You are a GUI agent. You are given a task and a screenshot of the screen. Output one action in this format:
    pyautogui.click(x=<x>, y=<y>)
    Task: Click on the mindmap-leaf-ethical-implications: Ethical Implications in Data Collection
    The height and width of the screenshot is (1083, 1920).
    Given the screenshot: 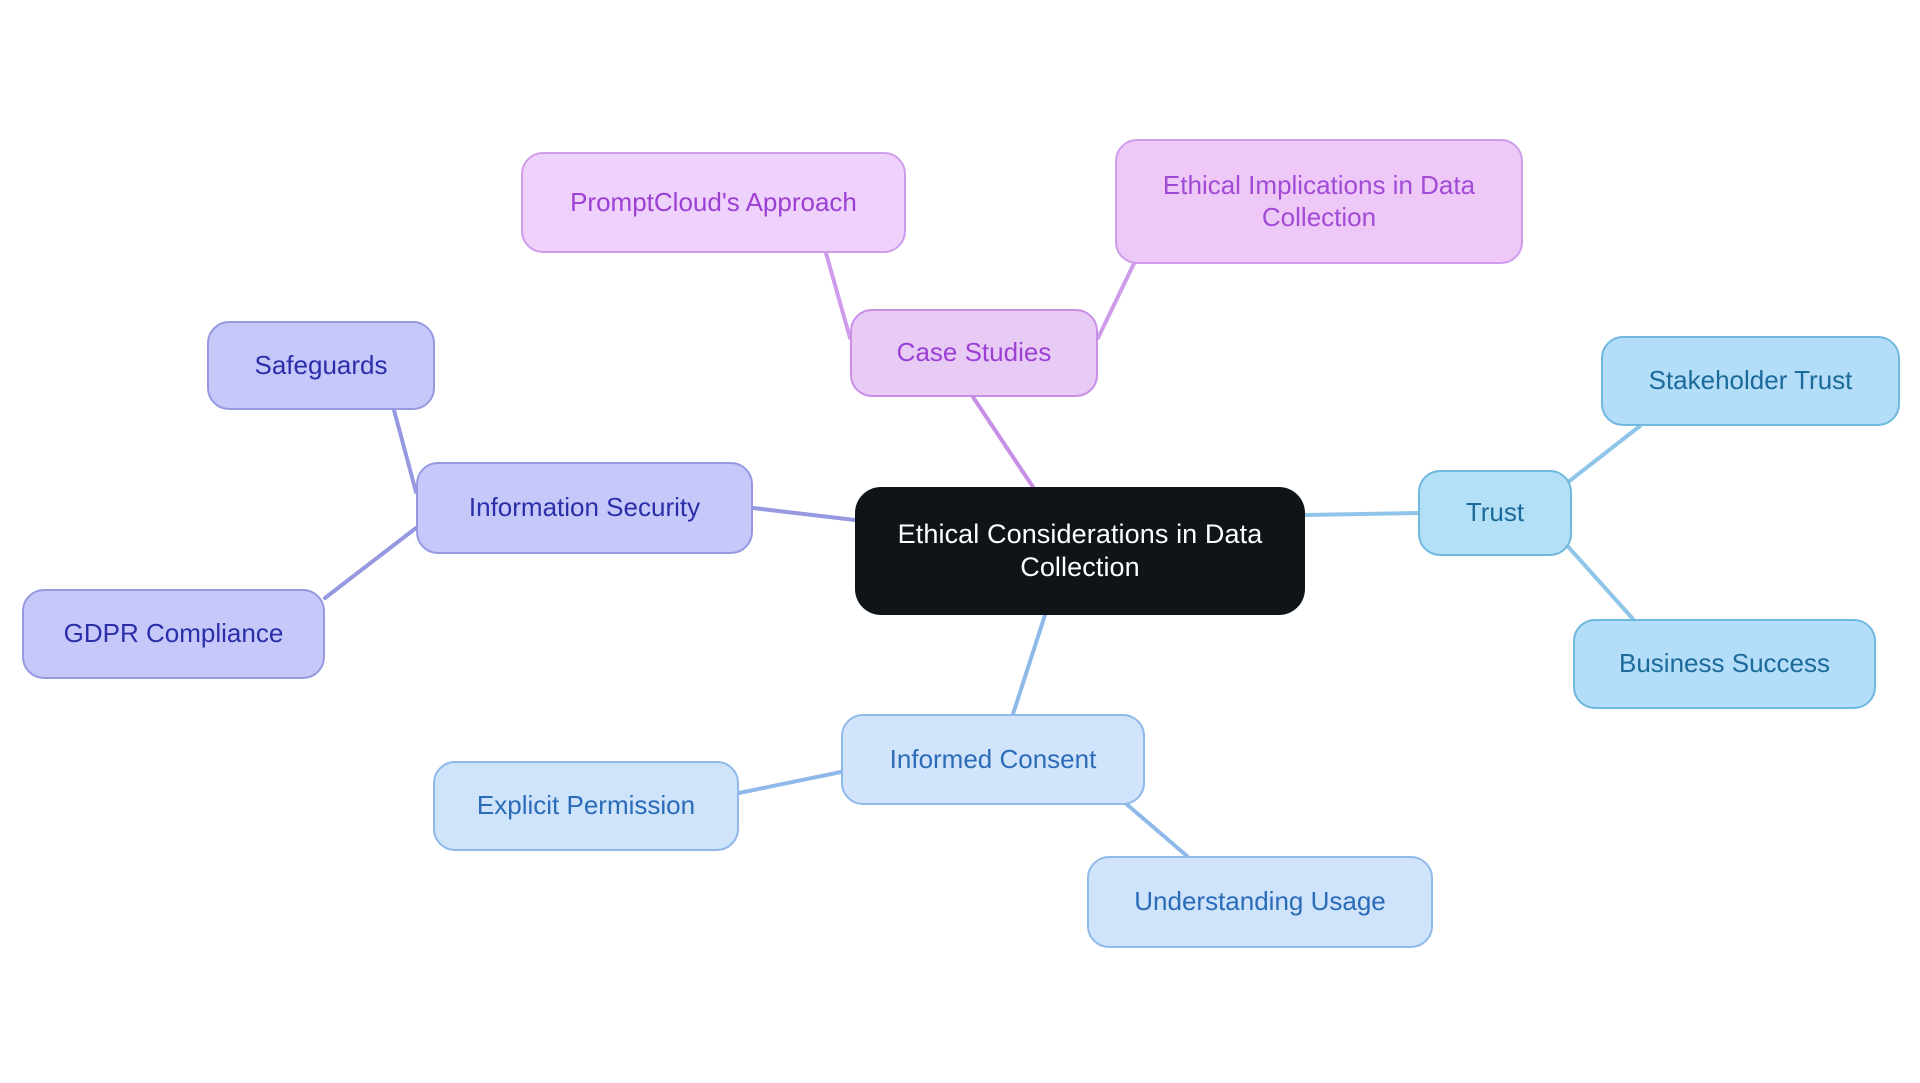 What is the action you would take?
    pyautogui.click(x=1319, y=201)
    